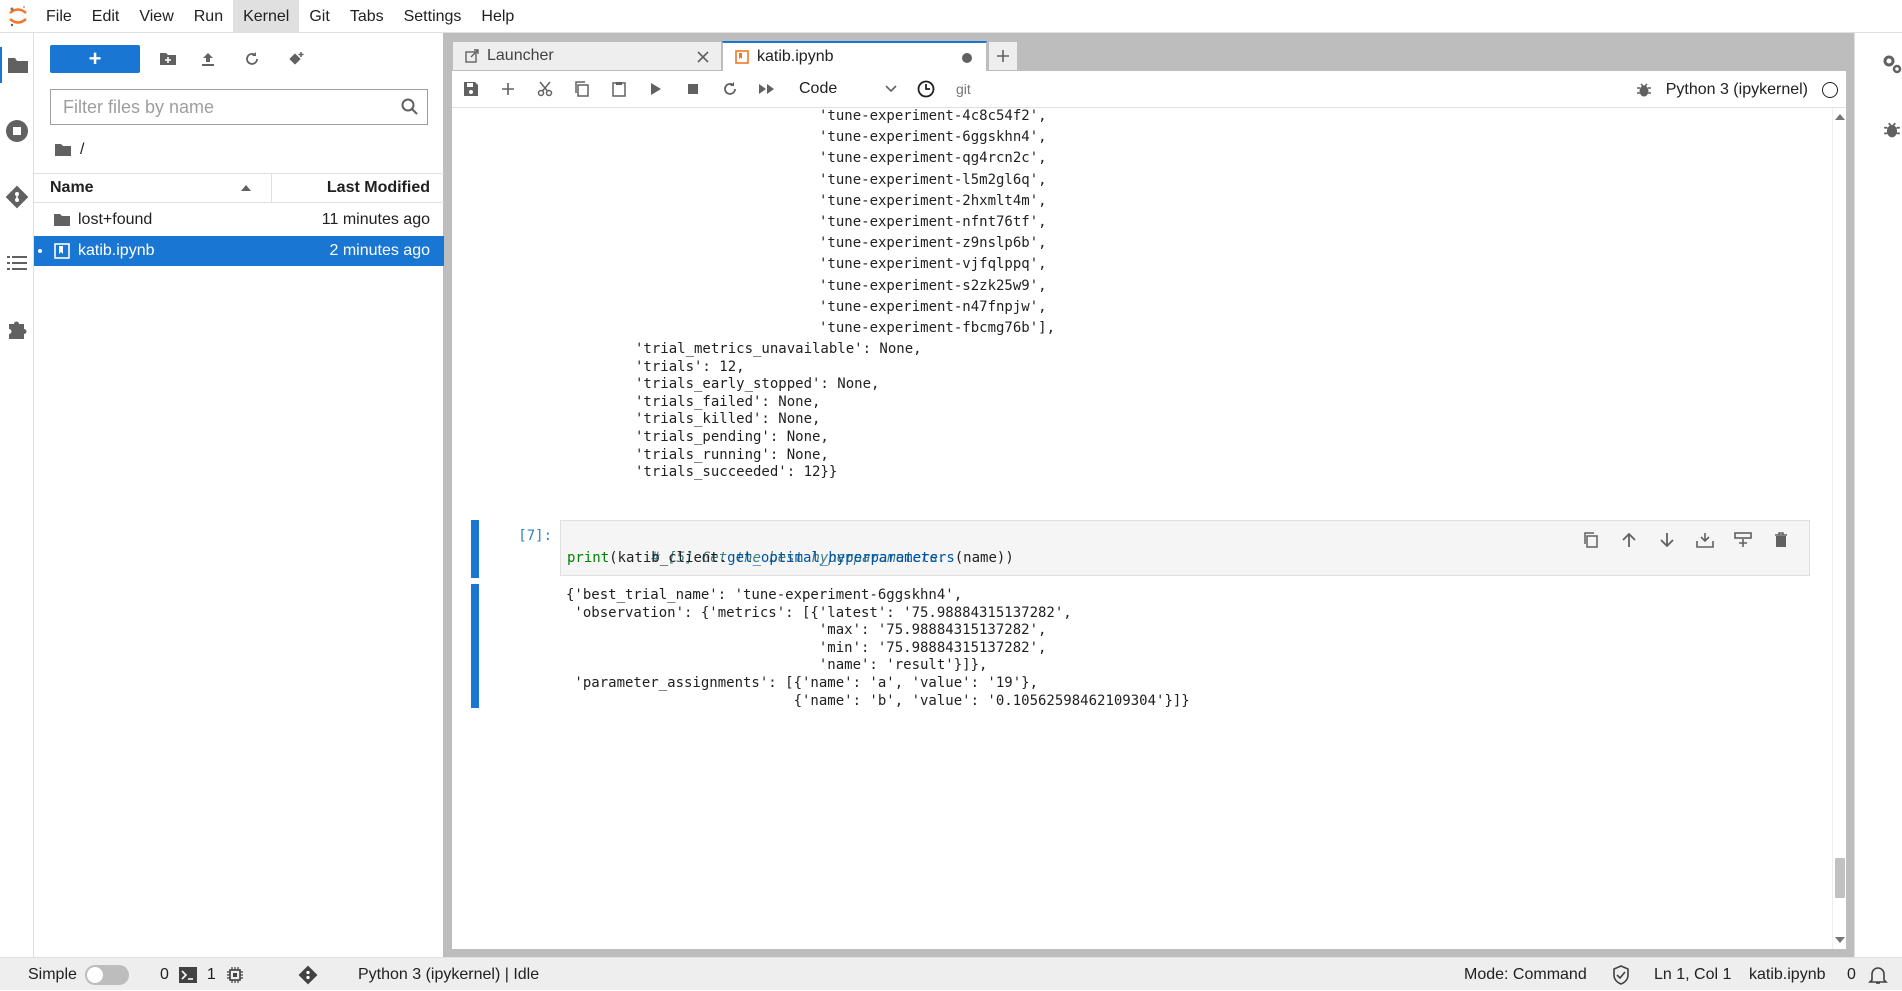 This screenshot has width=1902, height=991. I want to click on bell-icon, so click(1878, 974).